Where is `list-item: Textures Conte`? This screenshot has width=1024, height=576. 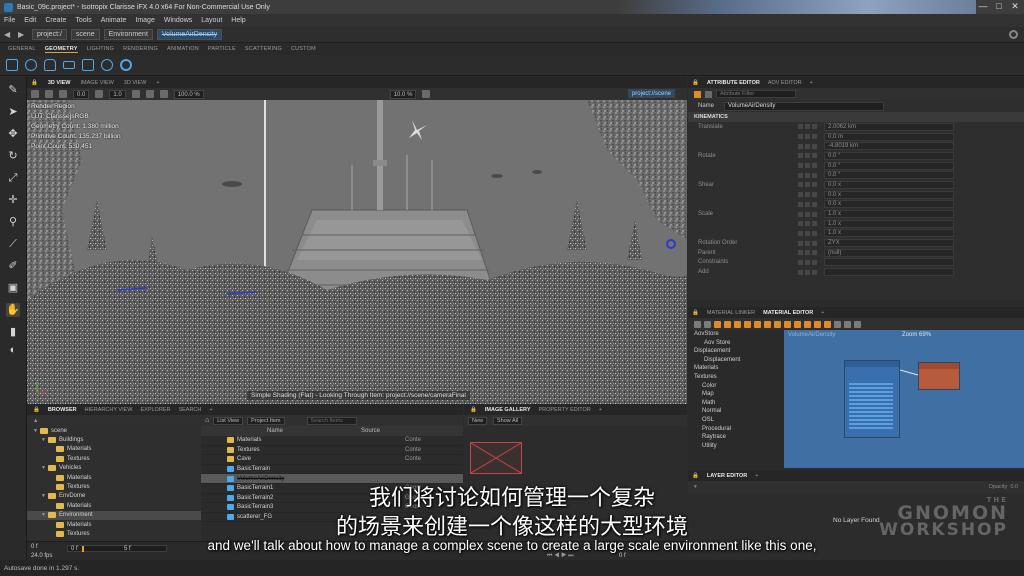
list-item: Textures Conte is located at coordinates (332, 451).